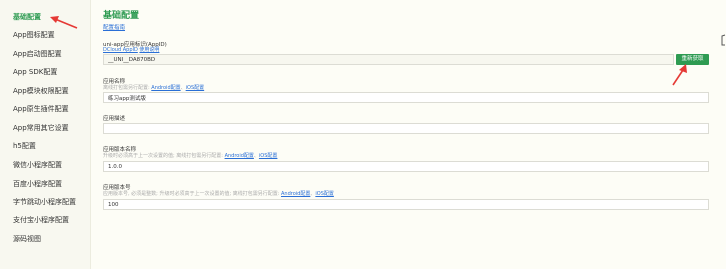 This screenshot has width=726, height=269. Describe the element at coordinates (406, 97) in the screenshot. I see `app-name-field` at that location.